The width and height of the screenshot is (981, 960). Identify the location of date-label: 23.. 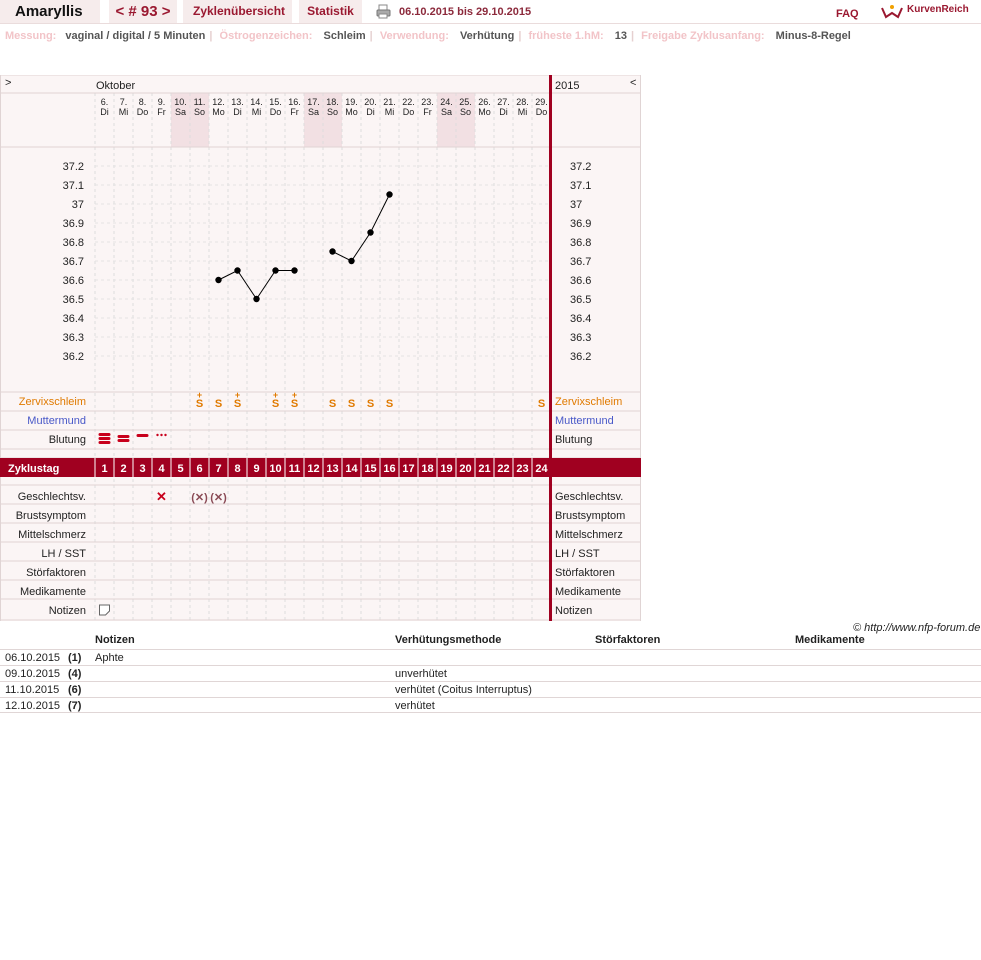
(427, 102).